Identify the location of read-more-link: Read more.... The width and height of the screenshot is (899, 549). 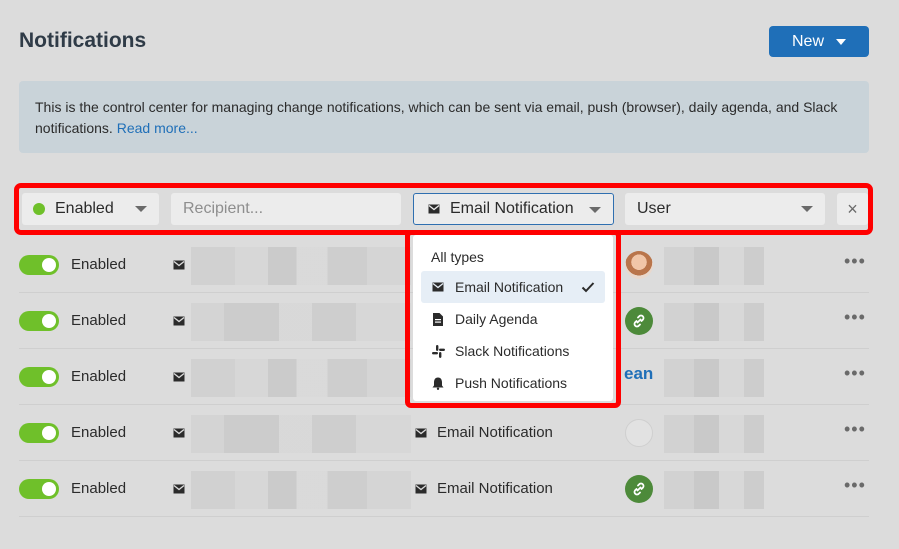
(157, 128).